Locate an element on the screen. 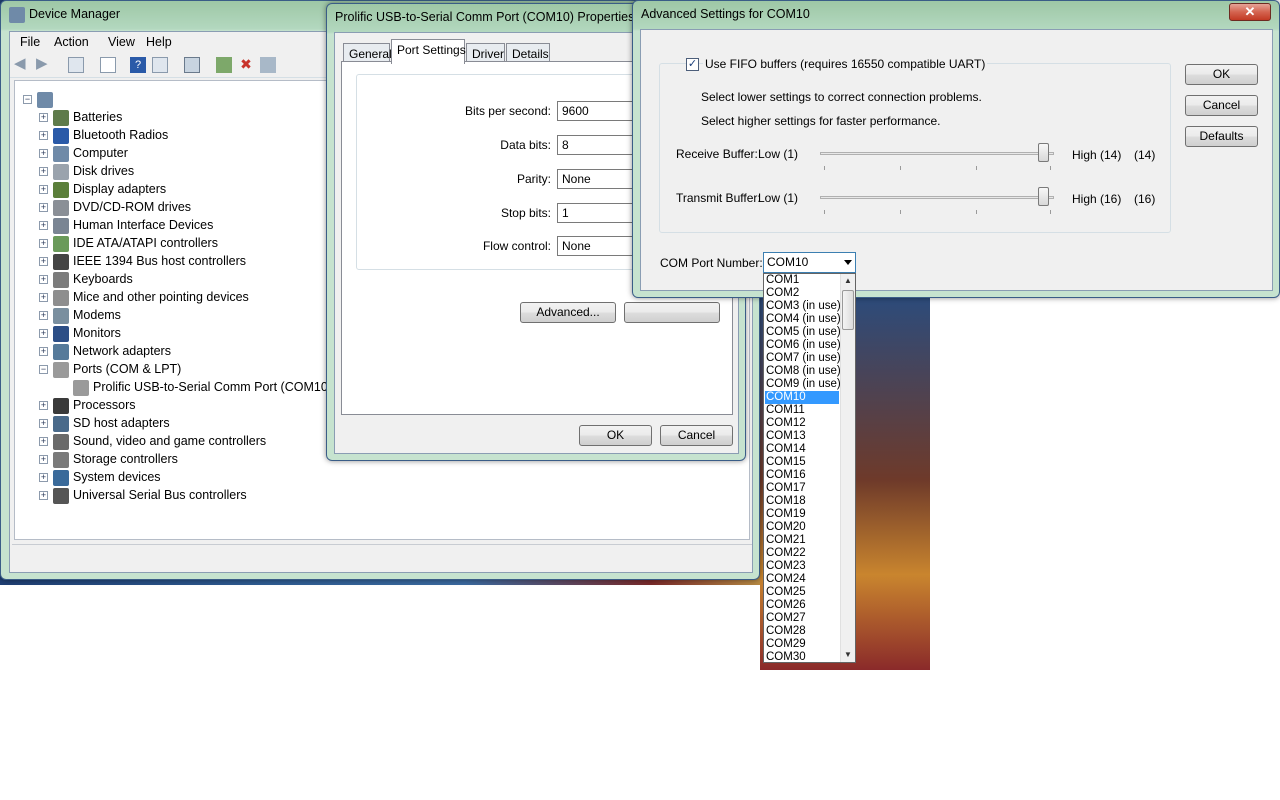 This screenshot has height=800, width=1280. com-port-option: COM5 (in use) is located at coordinates (803, 332).